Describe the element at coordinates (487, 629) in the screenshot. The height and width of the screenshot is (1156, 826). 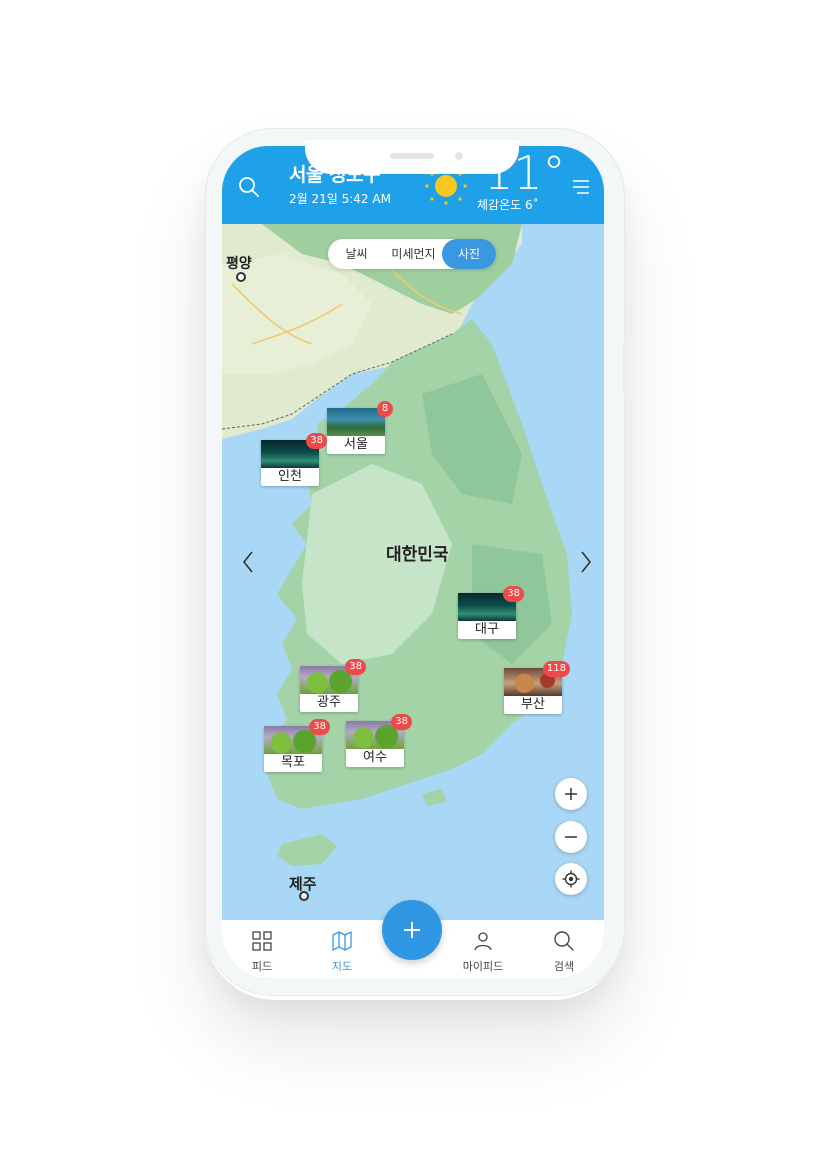
I see `pin-label: 대구` at that location.